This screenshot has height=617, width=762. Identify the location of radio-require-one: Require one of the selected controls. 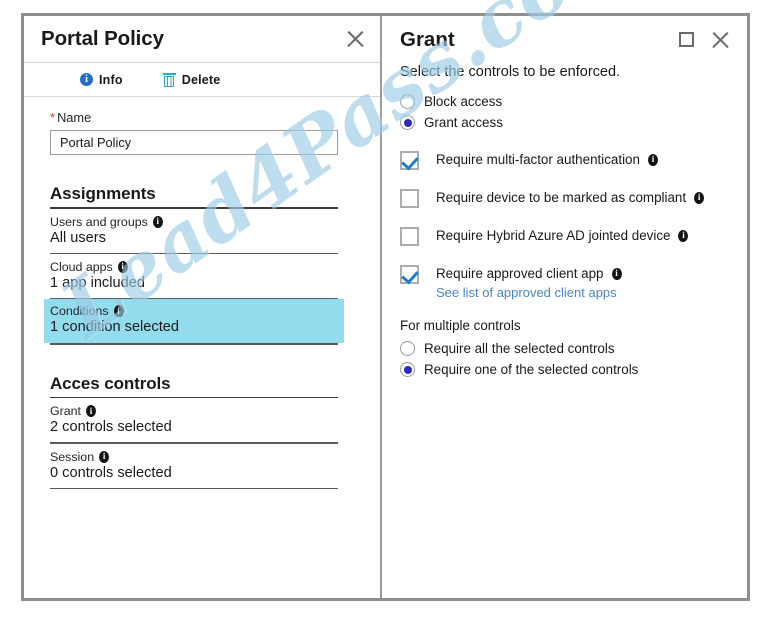
(568, 369).